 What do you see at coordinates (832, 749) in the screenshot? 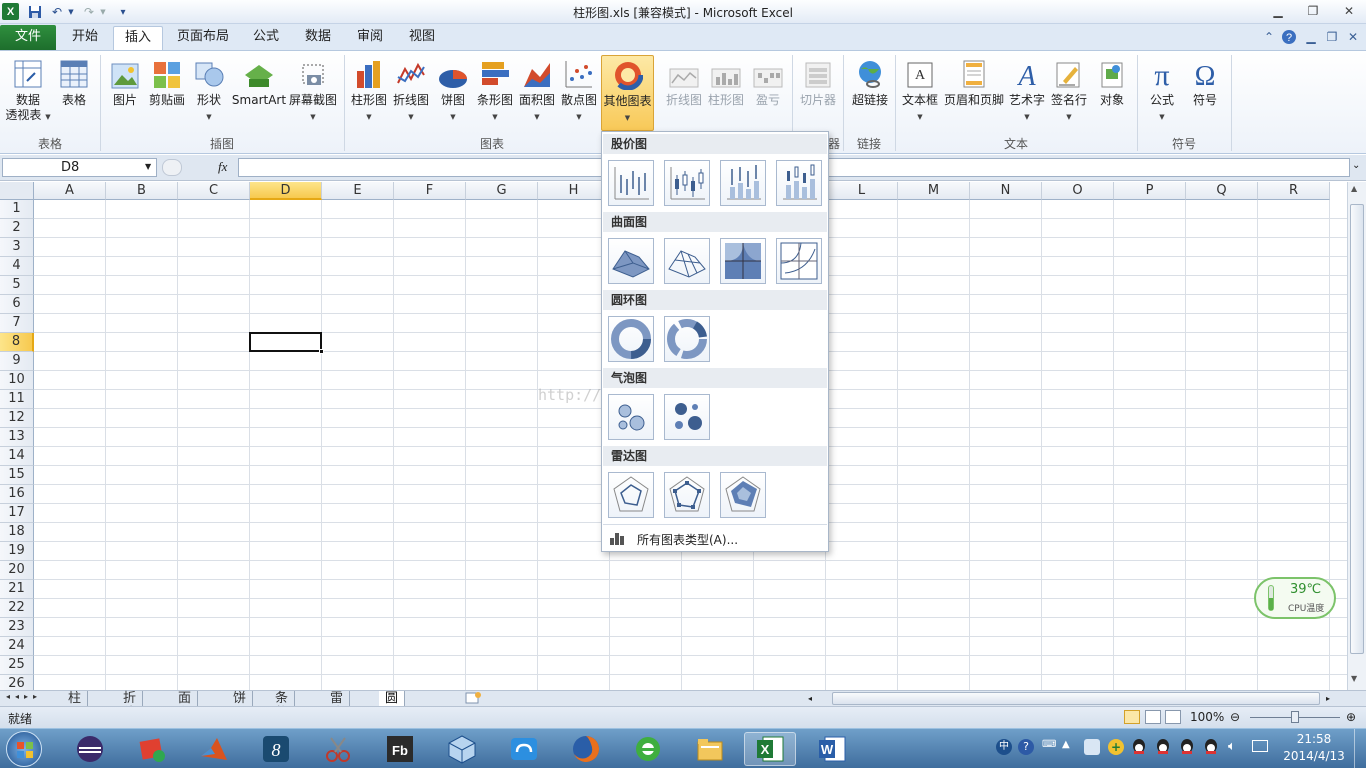
I see `word-taskbar-icon: W` at bounding box center [832, 749].